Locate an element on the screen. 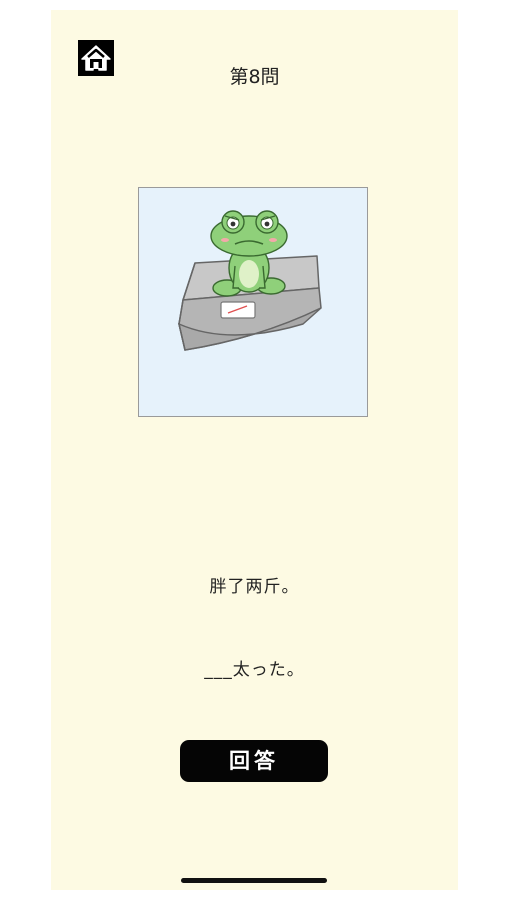 This screenshot has height=900, width=507. question-number: 第8問 is located at coordinates (254, 77).